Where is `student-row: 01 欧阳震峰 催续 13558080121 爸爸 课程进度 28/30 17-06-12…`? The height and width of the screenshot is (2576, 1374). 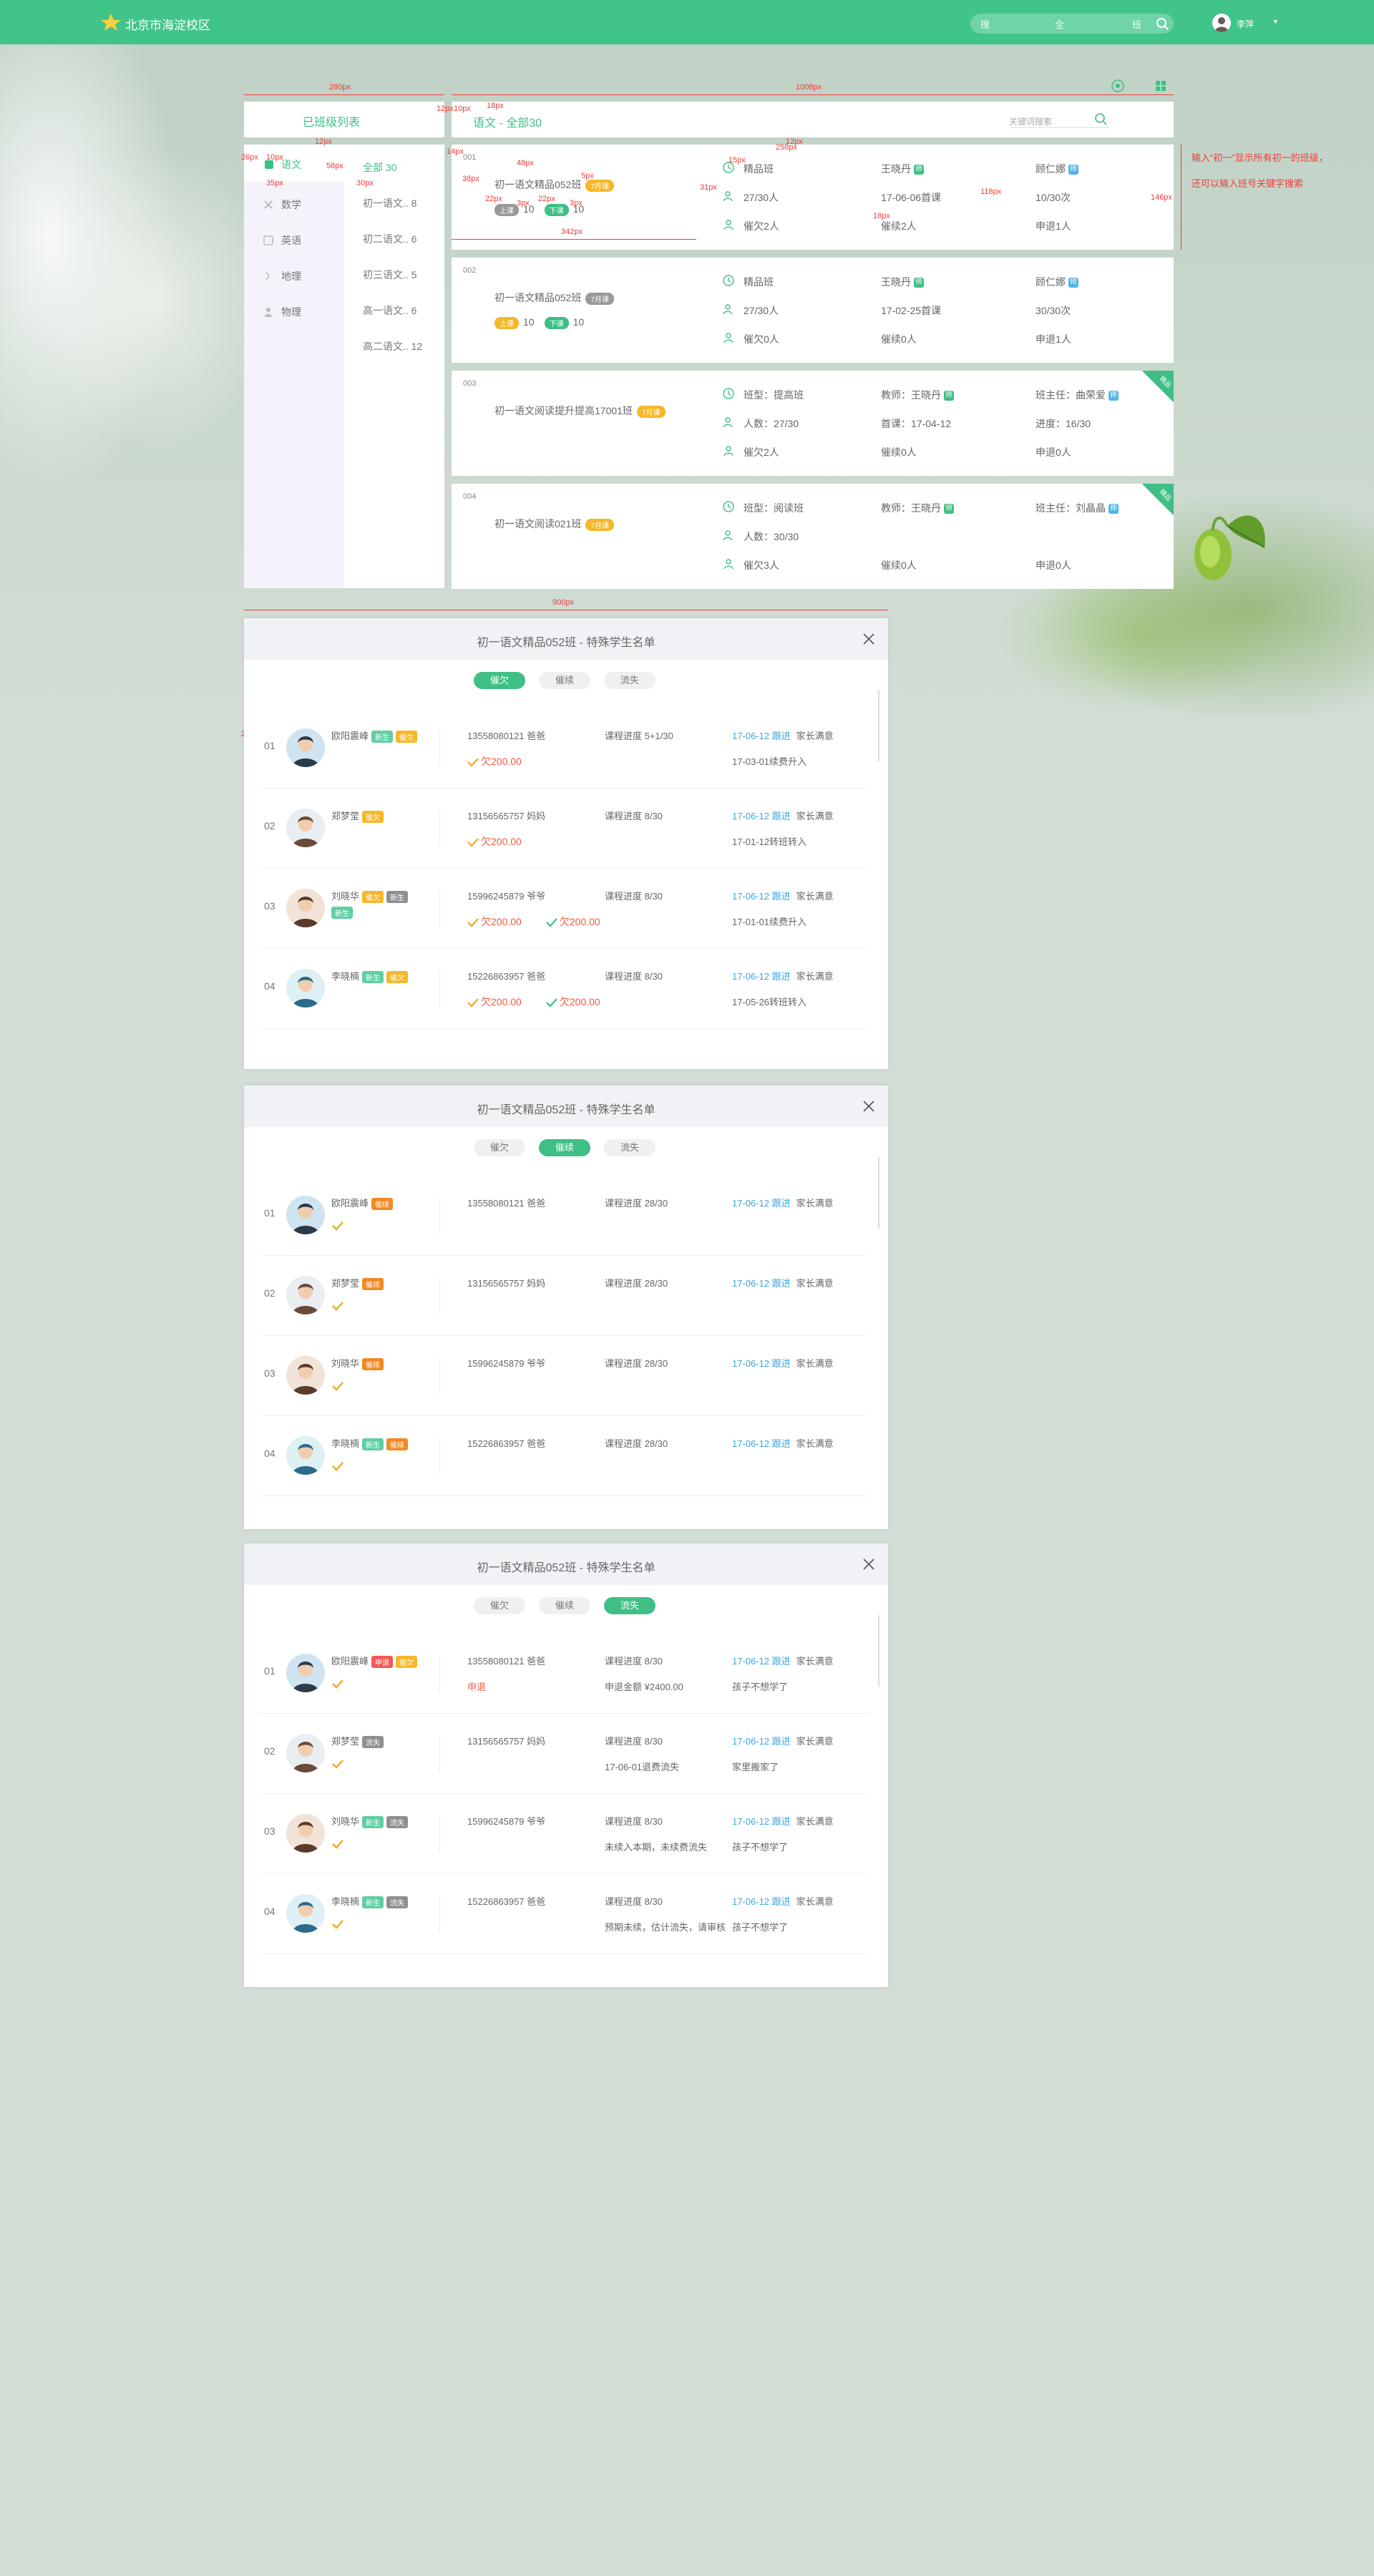
student-row: 01 欧阳震峰 催续 13558080121 爸爸 课程进度 28/30 17-06-12… is located at coordinates (564, 1216).